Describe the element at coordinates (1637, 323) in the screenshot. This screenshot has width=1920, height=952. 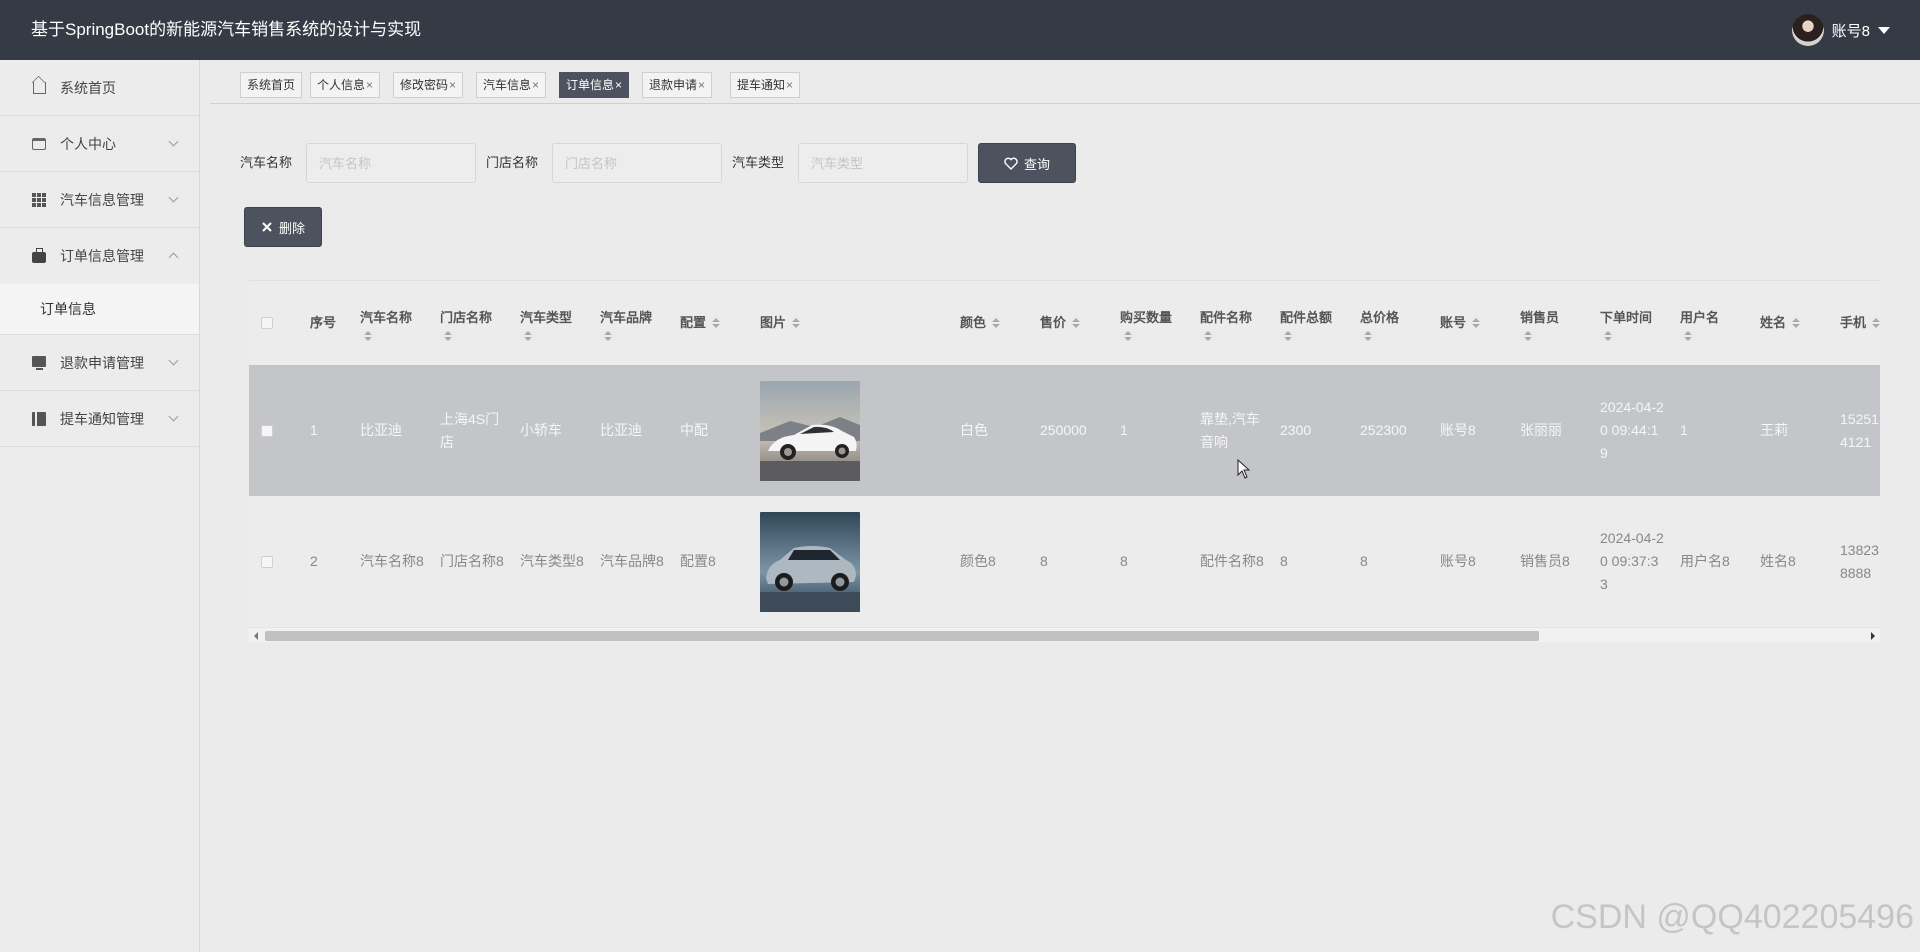
I see `col-header-order-time: 下单时间` at that location.